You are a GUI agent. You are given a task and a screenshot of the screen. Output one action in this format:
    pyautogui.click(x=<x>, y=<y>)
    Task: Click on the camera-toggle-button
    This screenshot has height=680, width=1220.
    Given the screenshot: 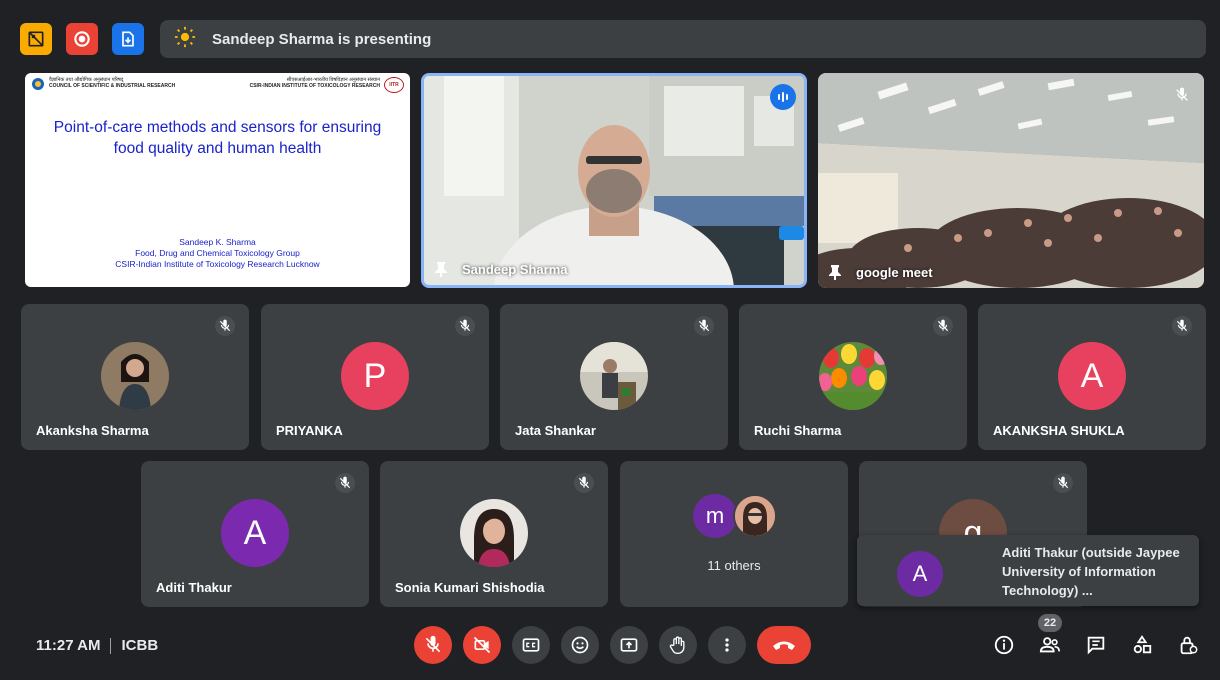 What is the action you would take?
    pyautogui.click(x=482, y=645)
    